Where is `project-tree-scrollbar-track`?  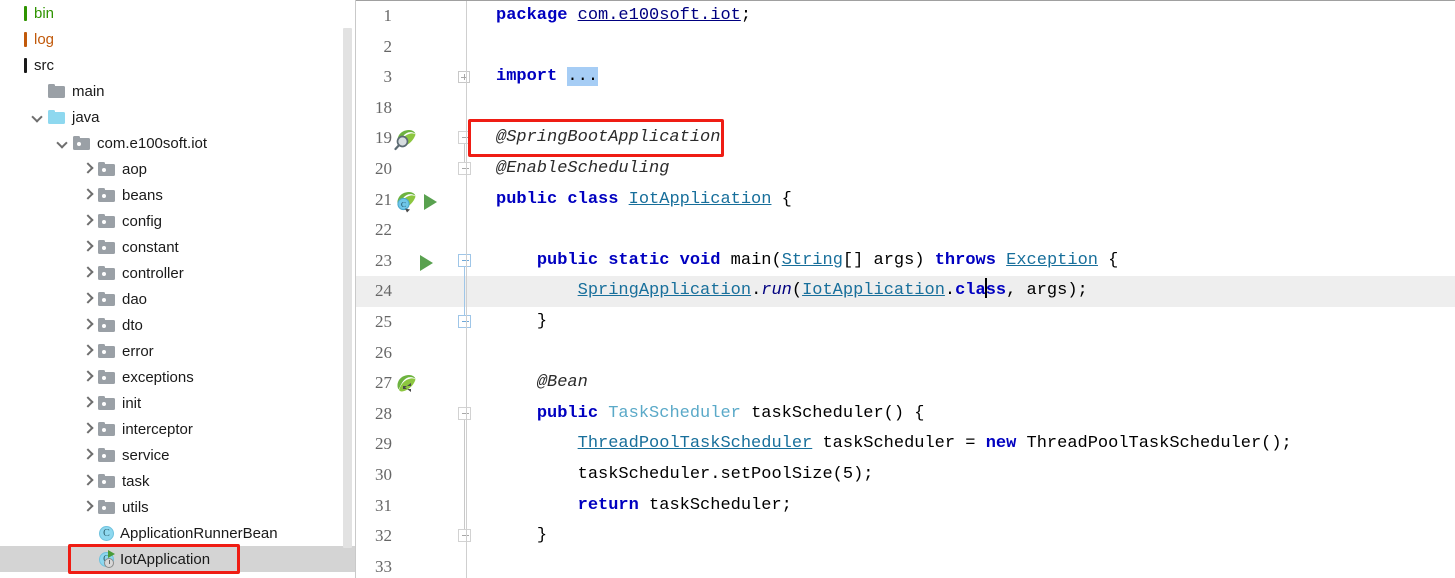 project-tree-scrollbar-track is located at coordinates (348, 282).